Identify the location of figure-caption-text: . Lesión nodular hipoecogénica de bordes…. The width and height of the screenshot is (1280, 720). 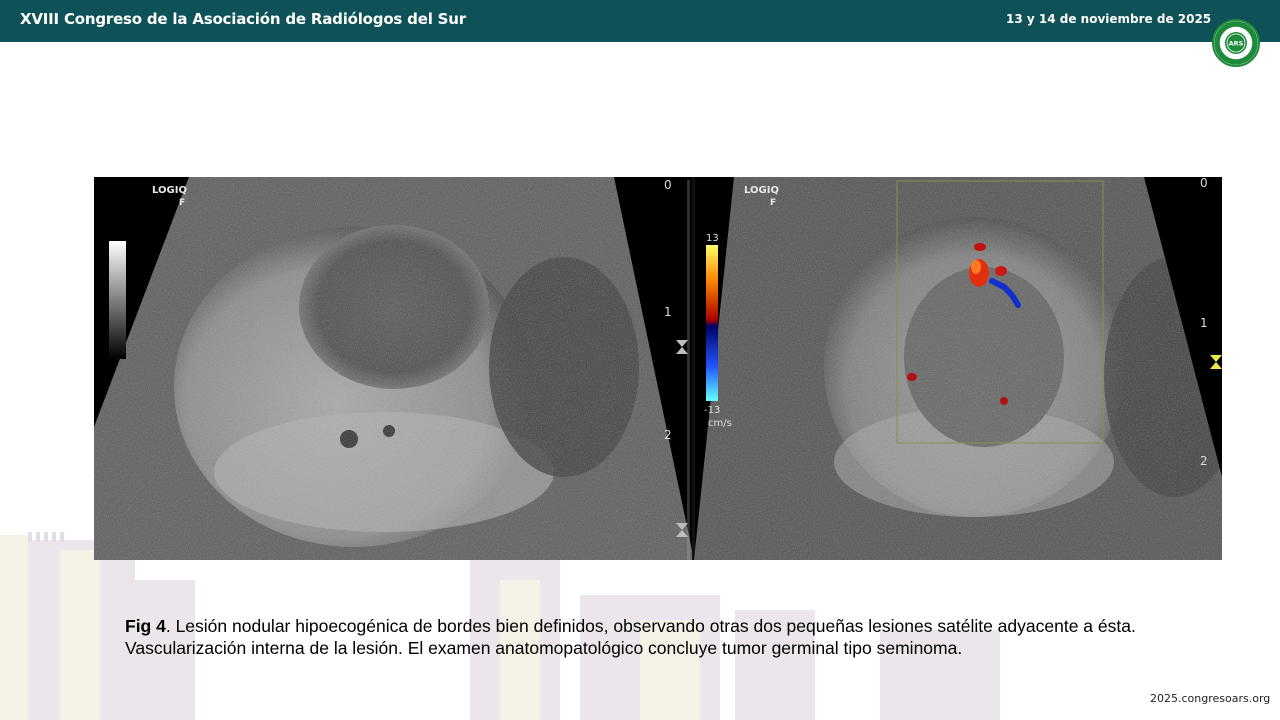
(630, 637).